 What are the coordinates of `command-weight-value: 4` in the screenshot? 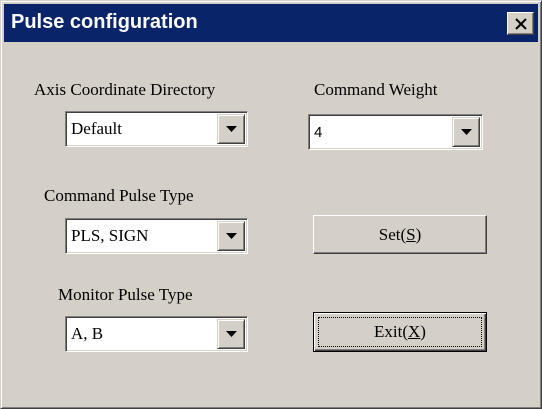 It's located at (318, 132).